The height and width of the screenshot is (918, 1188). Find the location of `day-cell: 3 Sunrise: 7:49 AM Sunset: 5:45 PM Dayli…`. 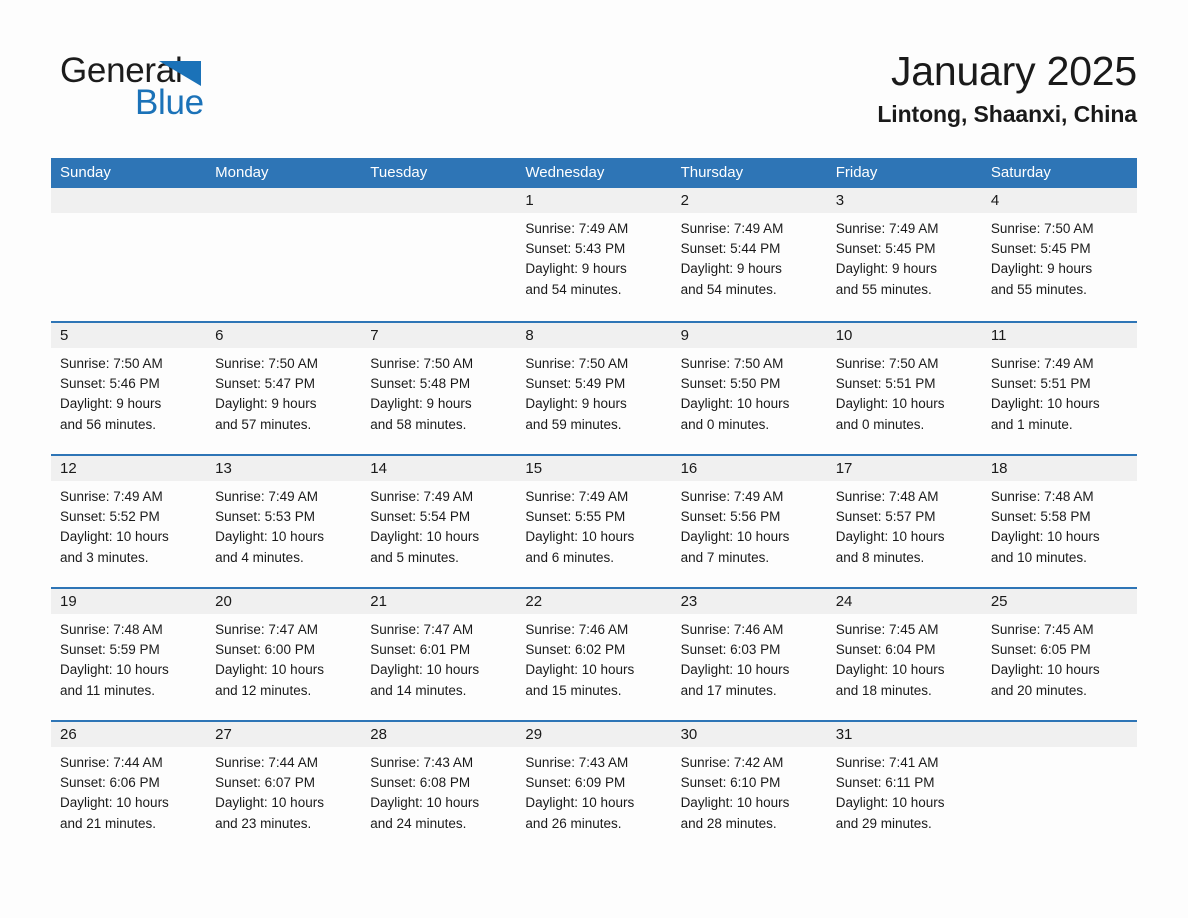

day-cell: 3 Sunrise: 7:49 AM Sunset: 5:45 PM Dayli… is located at coordinates (904, 254).